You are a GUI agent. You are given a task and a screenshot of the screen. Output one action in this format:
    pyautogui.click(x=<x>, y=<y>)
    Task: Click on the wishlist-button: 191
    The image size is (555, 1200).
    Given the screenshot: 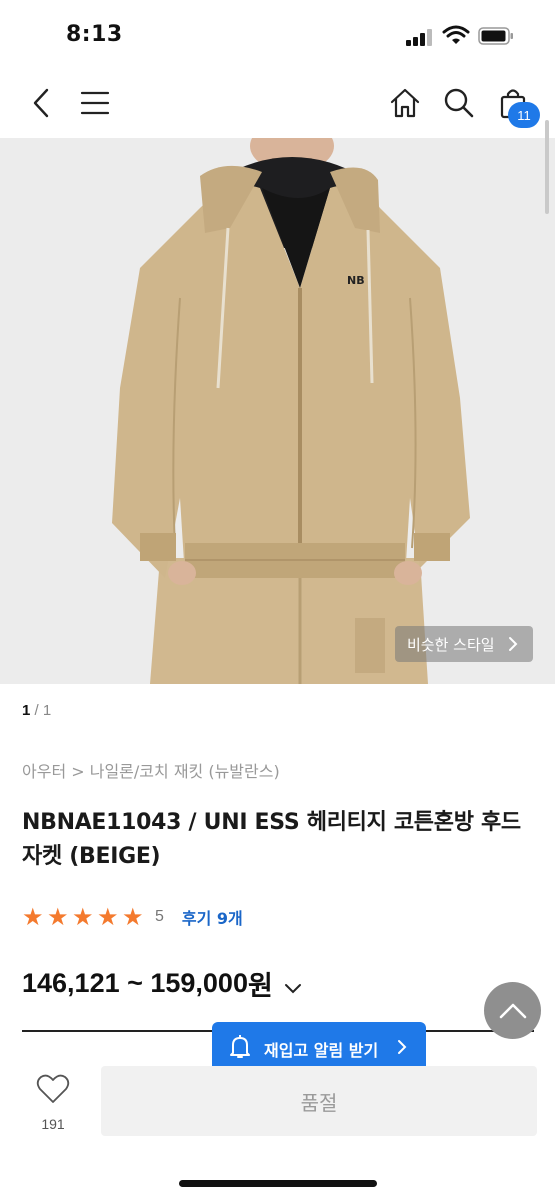 What is the action you would take?
    pyautogui.click(x=53, y=1103)
    